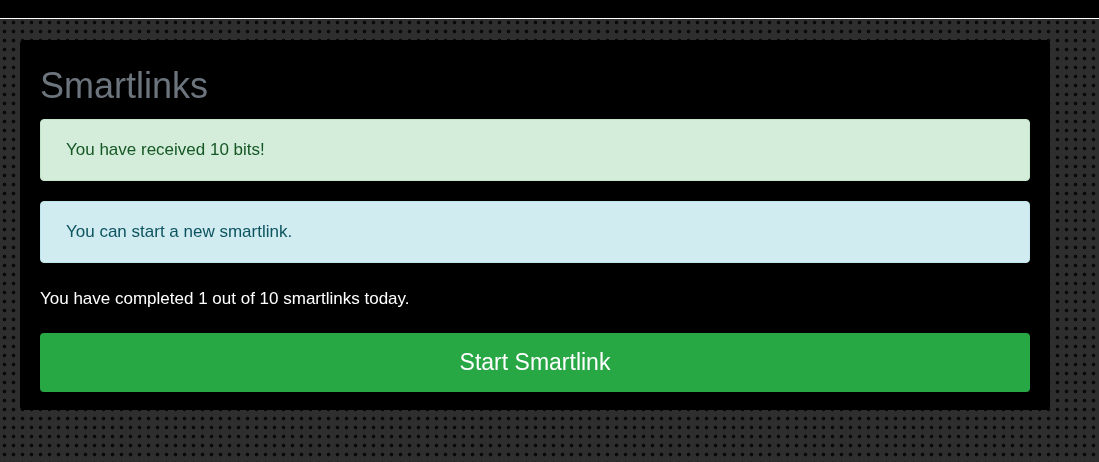 This screenshot has width=1099, height=462. What do you see at coordinates (535, 150) in the screenshot?
I see `success-alert: You have received 10 bits!` at bounding box center [535, 150].